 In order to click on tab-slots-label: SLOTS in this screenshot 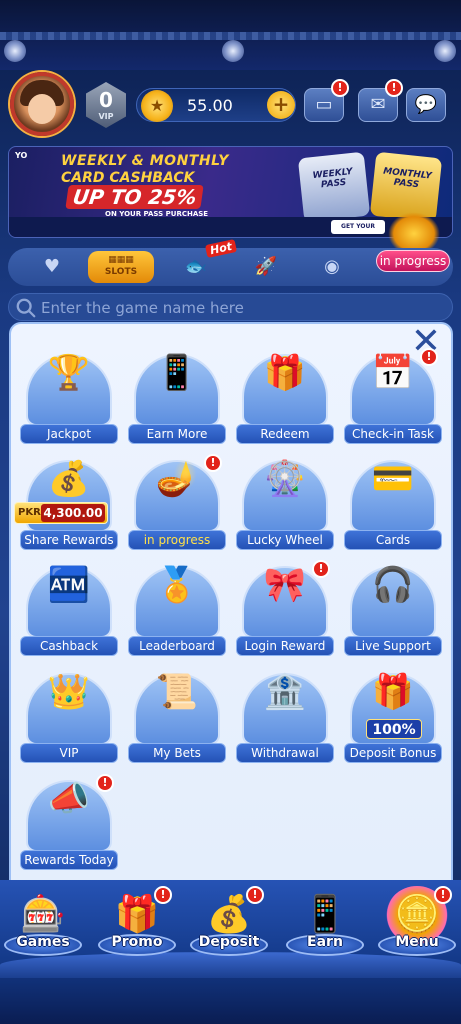, I will do `click(121, 272)`.